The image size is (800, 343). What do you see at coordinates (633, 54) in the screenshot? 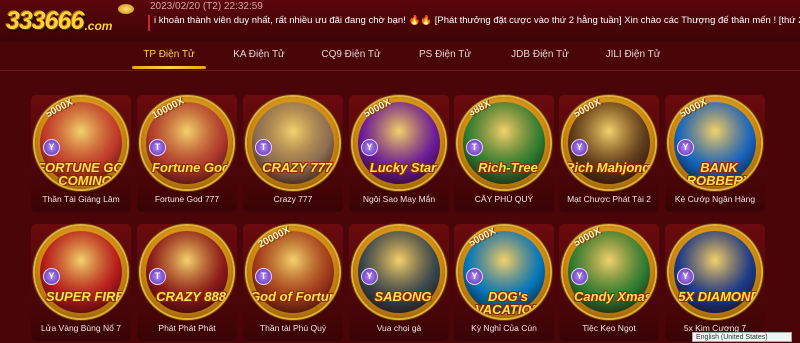
I see `tab-jili: JILI Điện Tử` at bounding box center [633, 54].